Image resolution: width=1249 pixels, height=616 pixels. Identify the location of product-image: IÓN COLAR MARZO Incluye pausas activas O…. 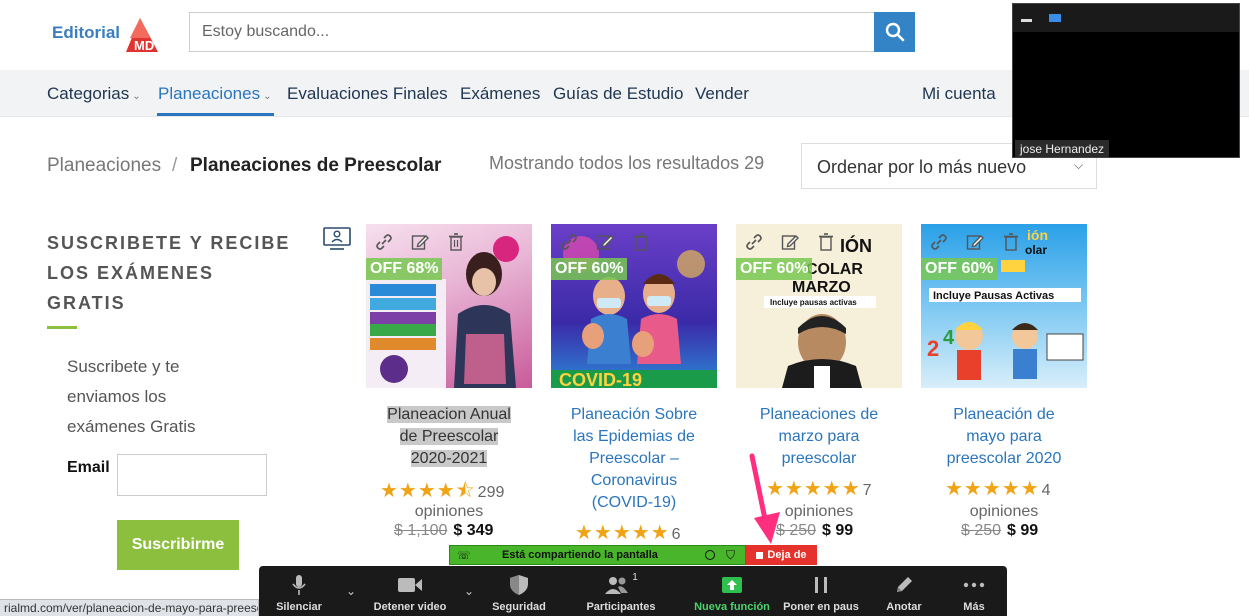
(819, 306).